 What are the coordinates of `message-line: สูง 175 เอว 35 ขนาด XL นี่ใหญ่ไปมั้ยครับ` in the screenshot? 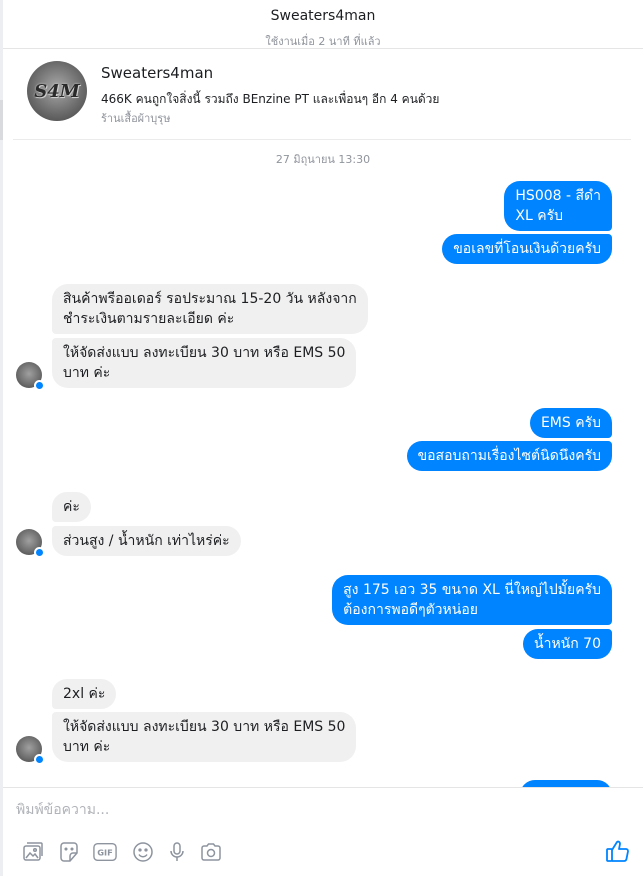 It's located at (472, 590).